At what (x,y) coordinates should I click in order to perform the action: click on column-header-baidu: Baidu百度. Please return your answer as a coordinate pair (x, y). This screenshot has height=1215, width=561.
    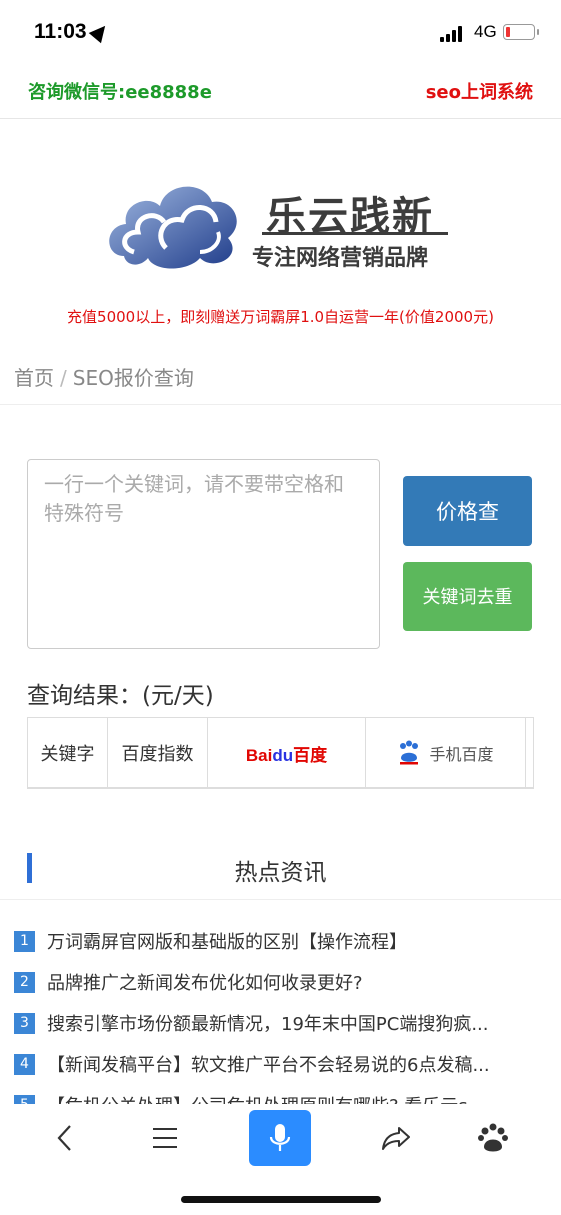
    Looking at the image, I should click on (287, 753).